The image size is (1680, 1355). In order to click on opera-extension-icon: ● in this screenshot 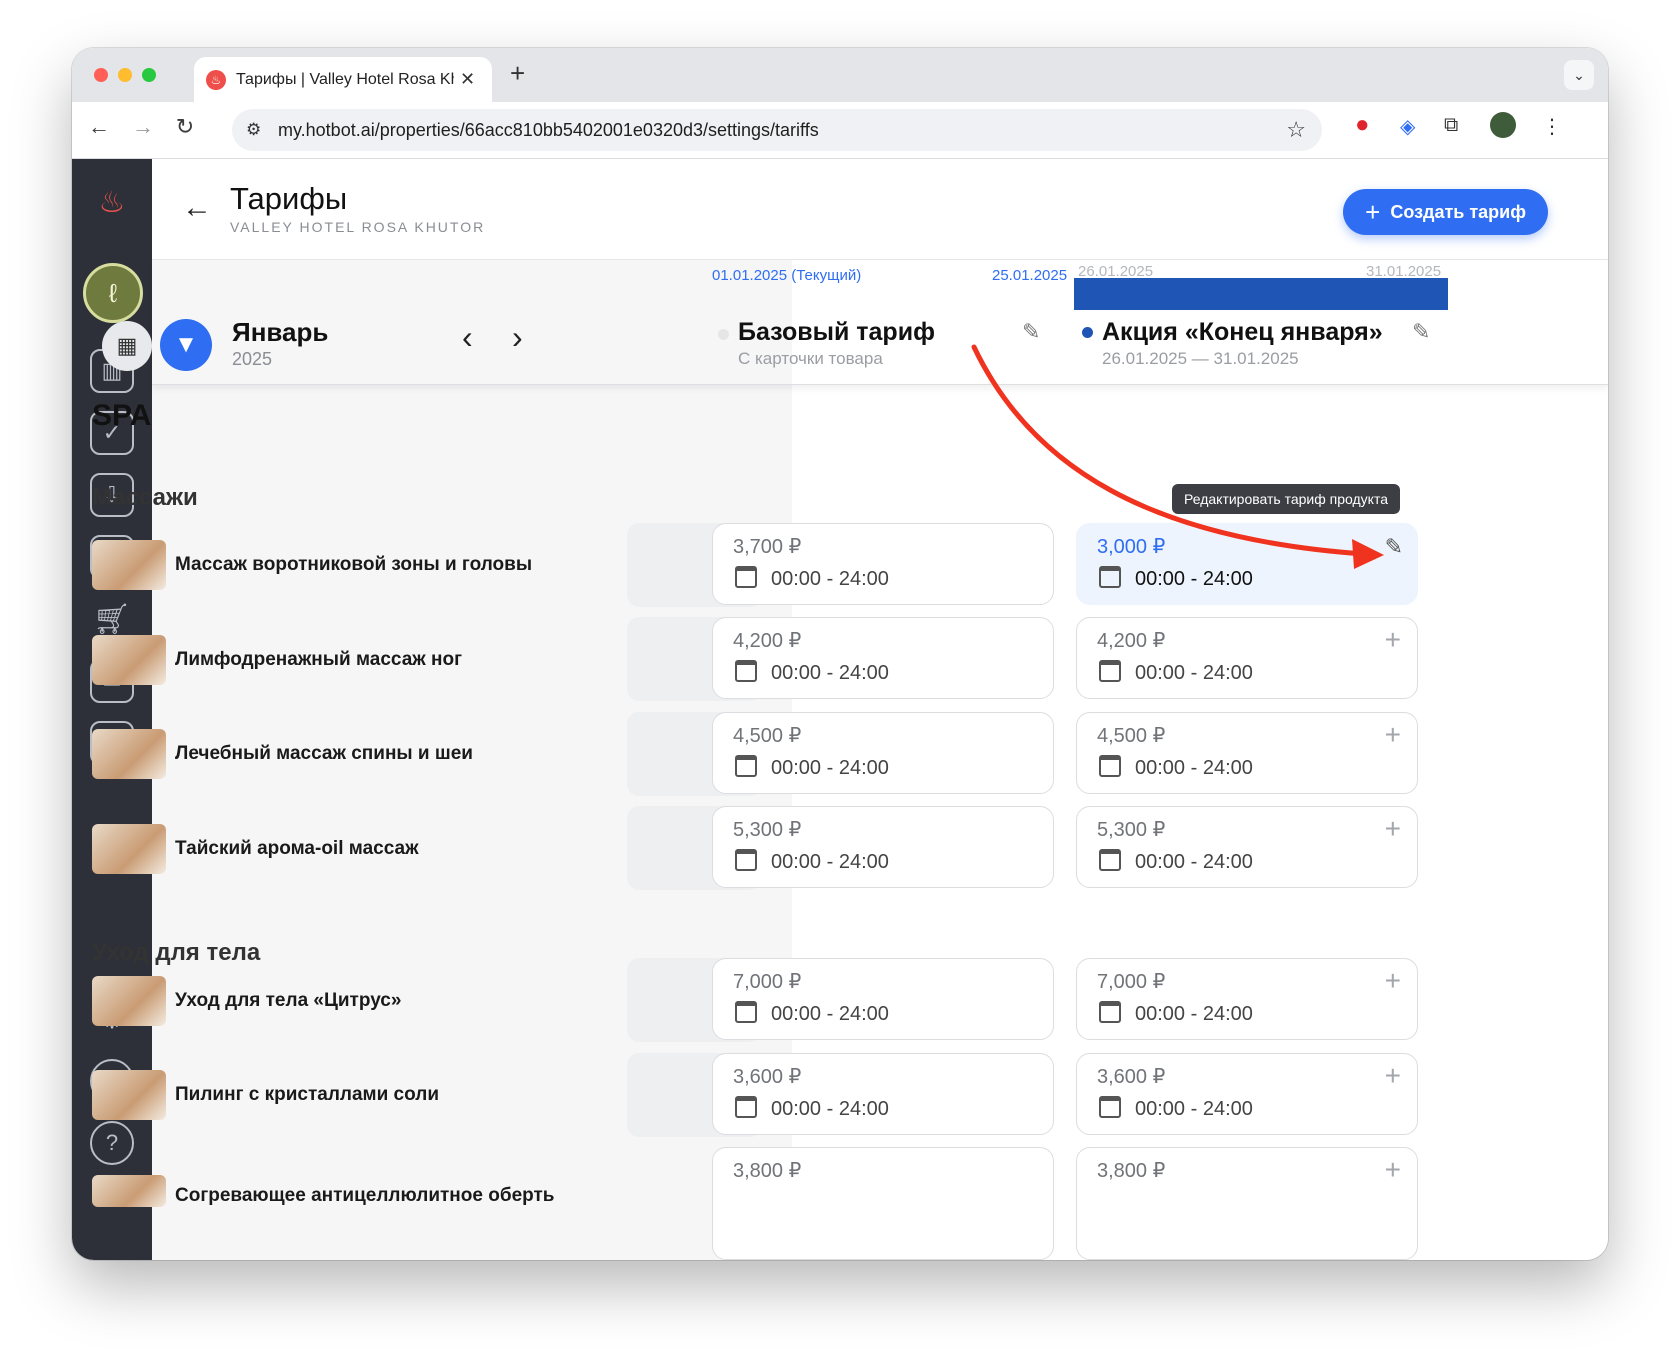, I will do `click(1362, 125)`.